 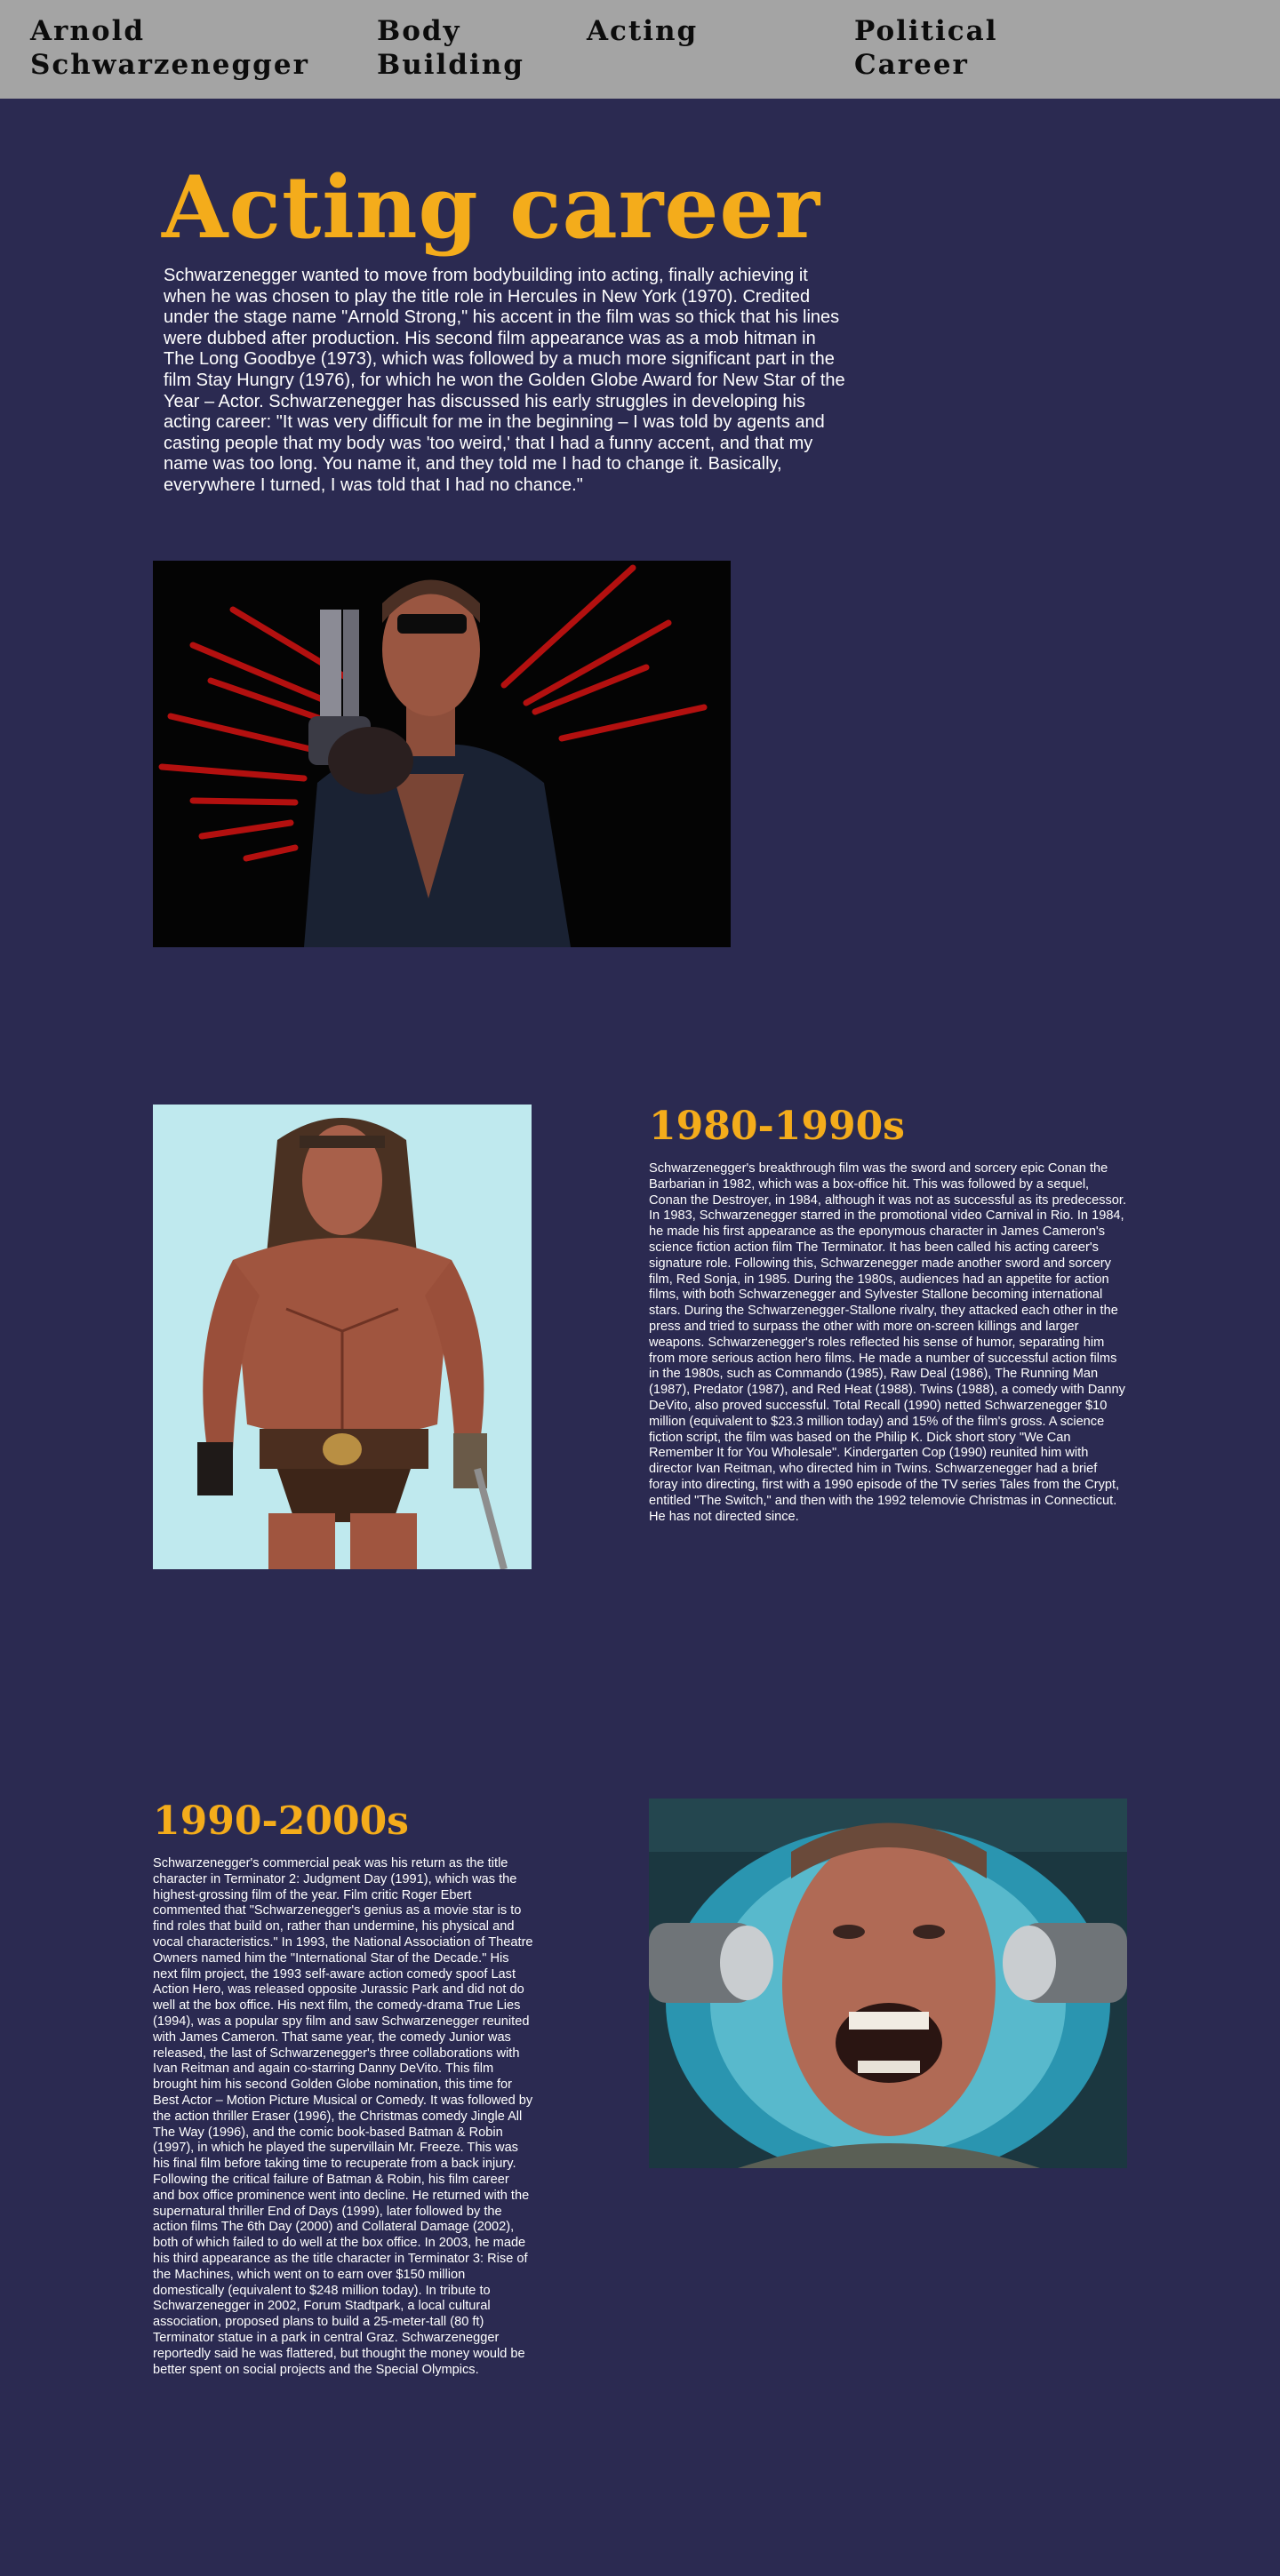 What do you see at coordinates (281, 1821) in the screenshot?
I see `section-title-1990s: 1990-2000s` at bounding box center [281, 1821].